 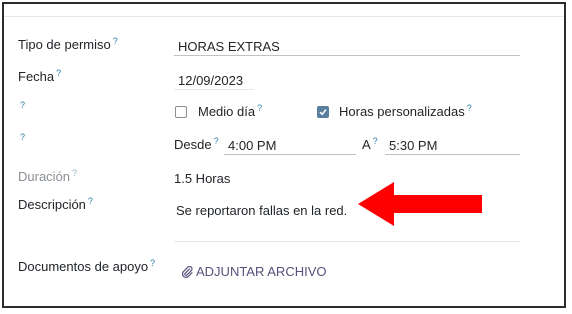 What do you see at coordinates (405, 110) in the screenshot?
I see `custom-hours-label: Horas personalizadas?` at bounding box center [405, 110].